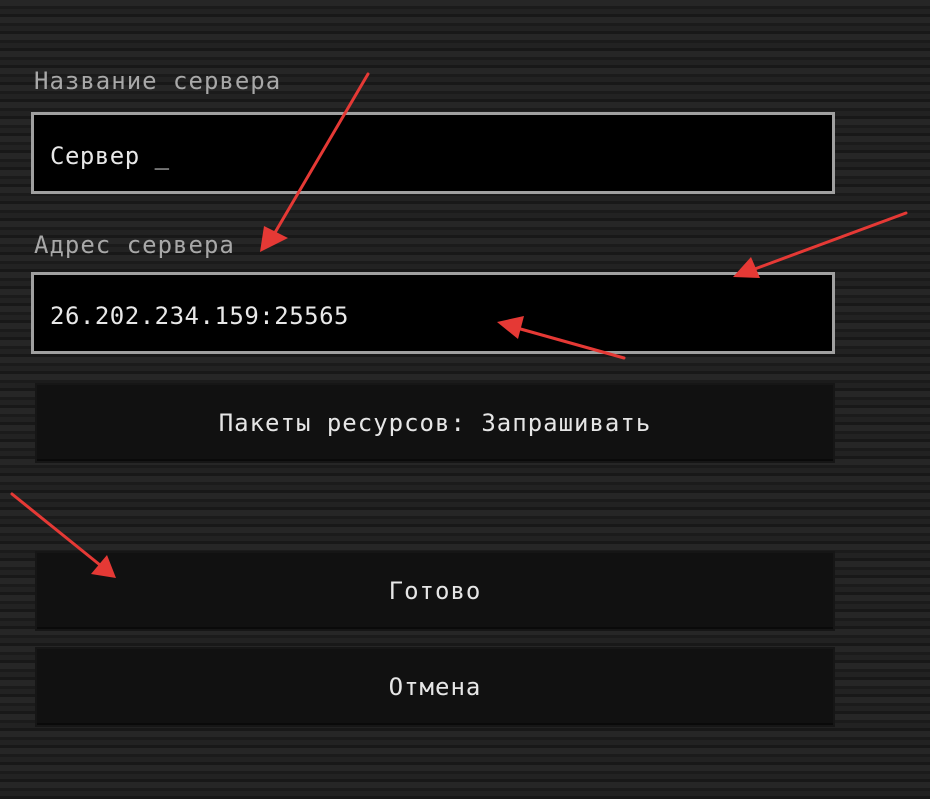 The image size is (930, 799). I want to click on server-address-value: 26.202.234.159:25565, so click(199, 316).